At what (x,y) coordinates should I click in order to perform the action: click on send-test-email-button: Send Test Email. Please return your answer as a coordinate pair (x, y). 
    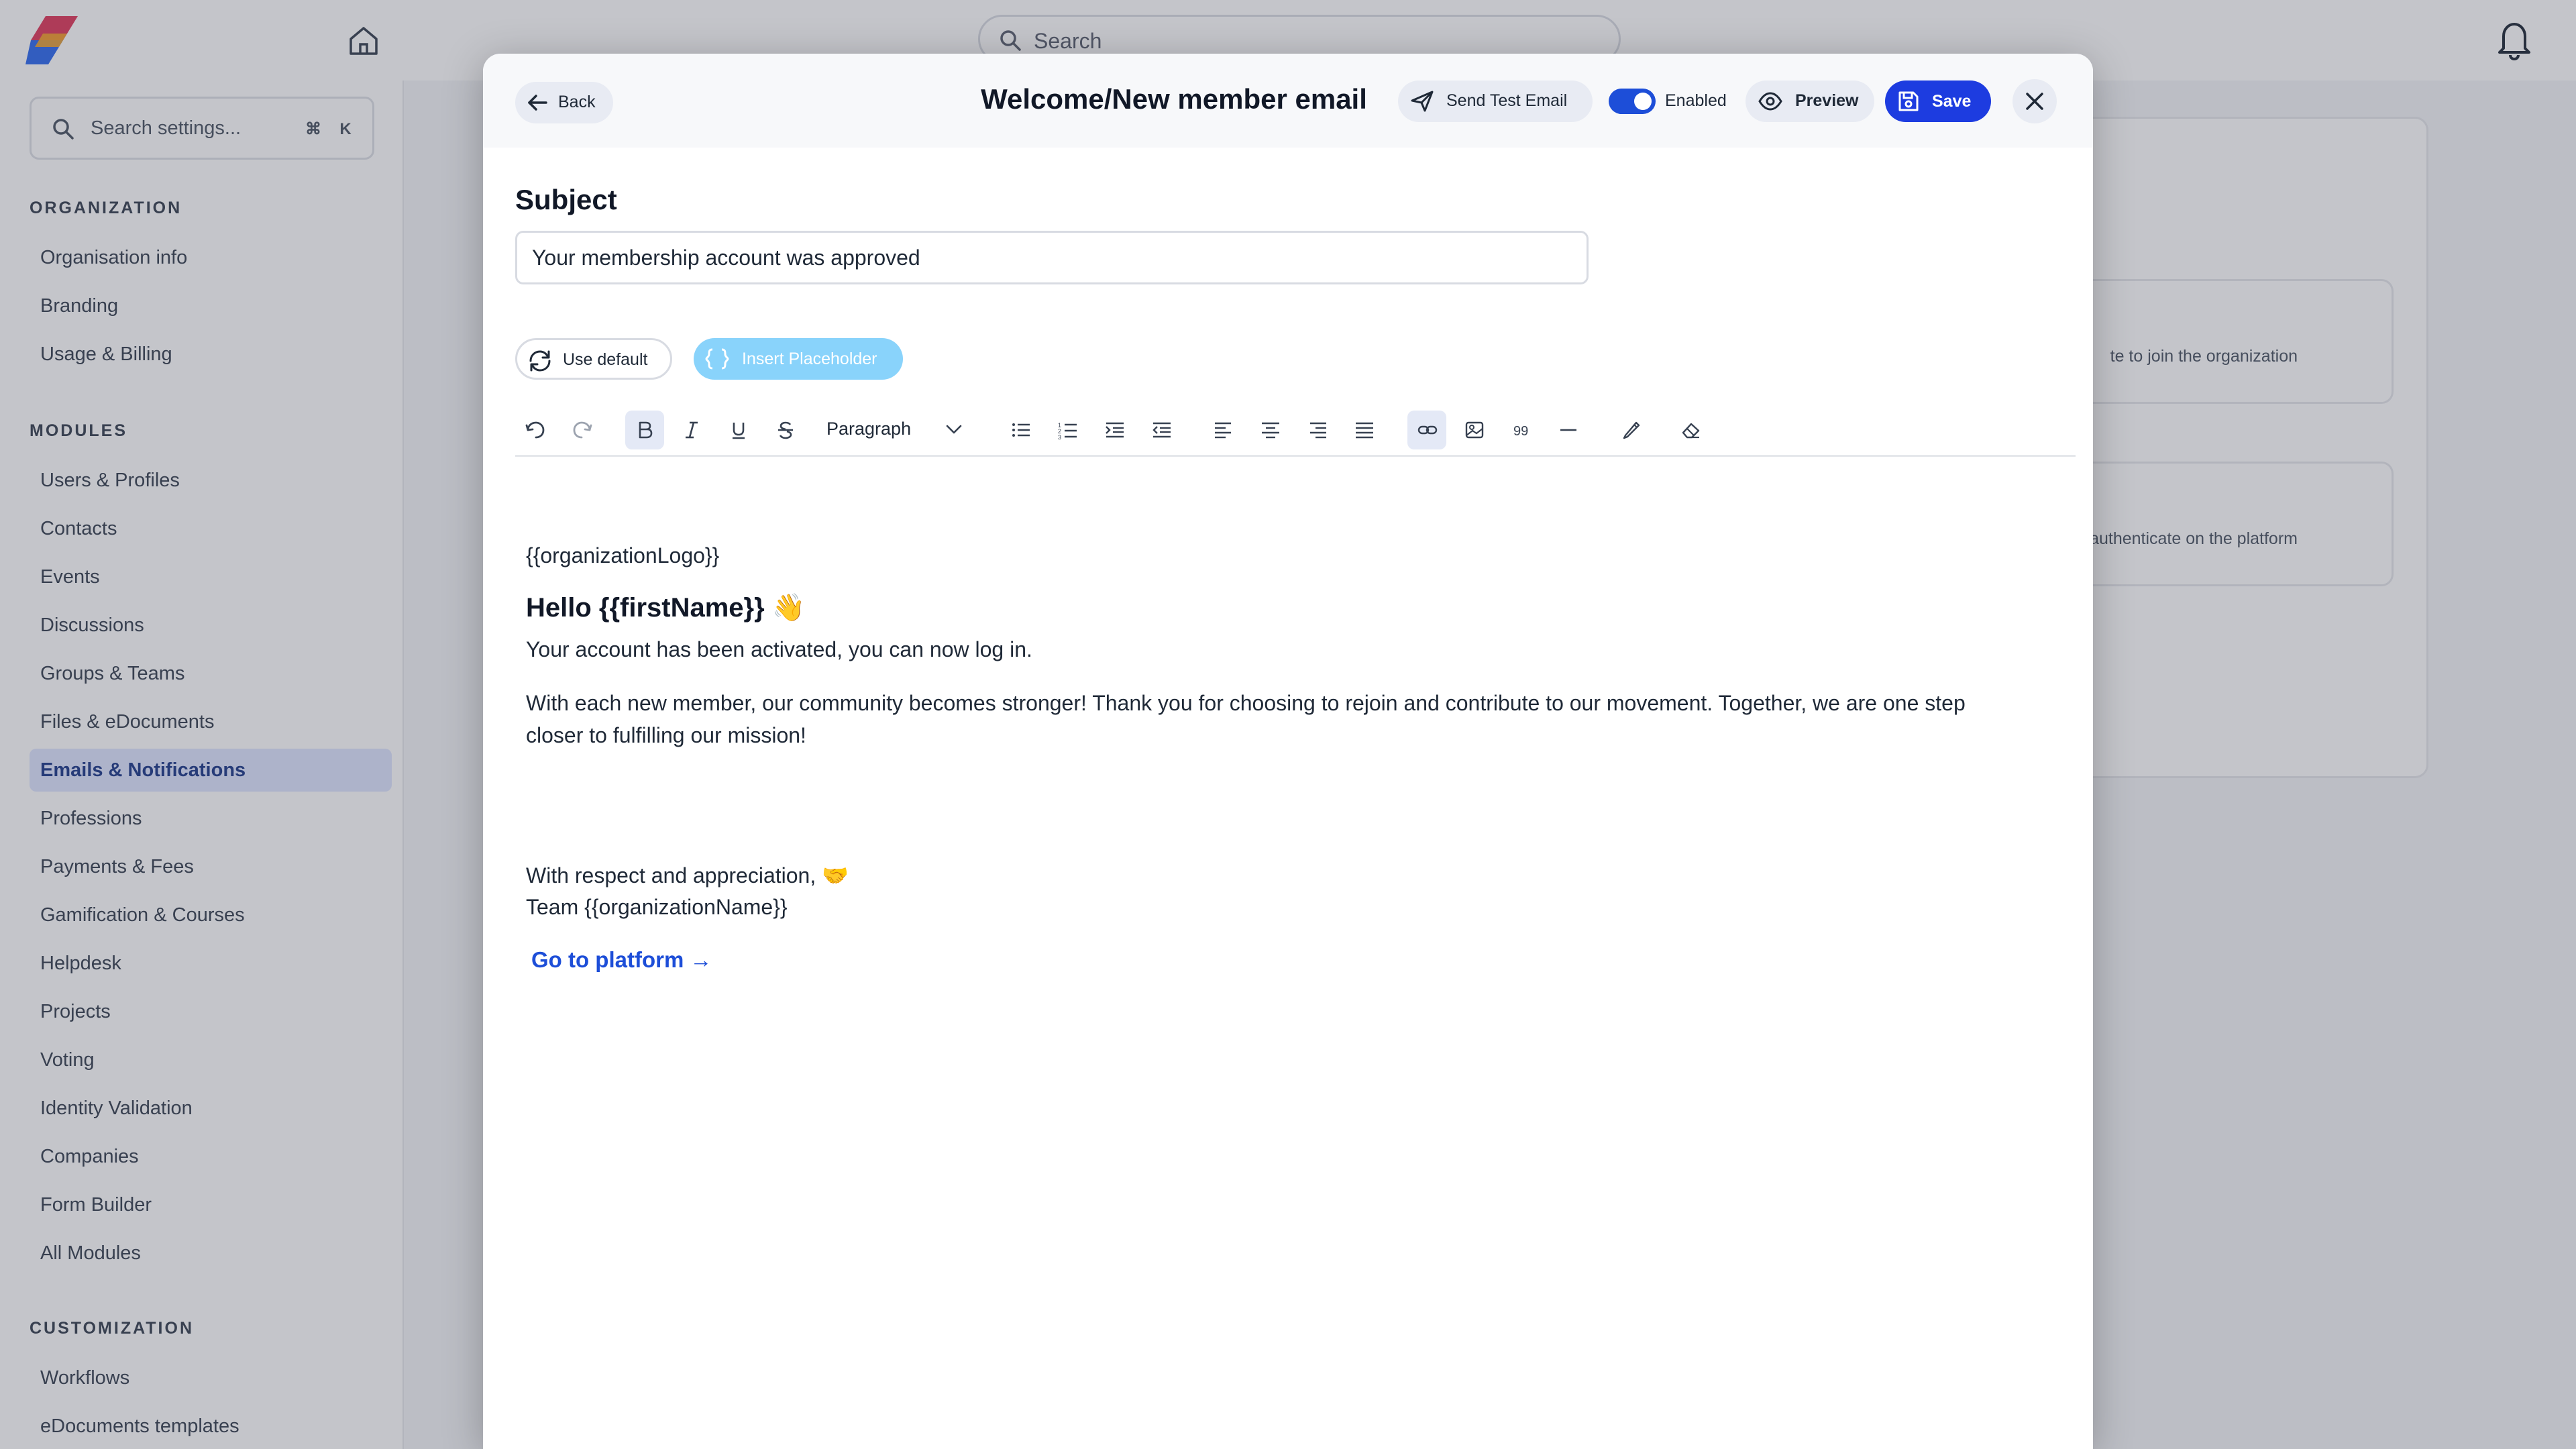
    Looking at the image, I should click on (1495, 101).